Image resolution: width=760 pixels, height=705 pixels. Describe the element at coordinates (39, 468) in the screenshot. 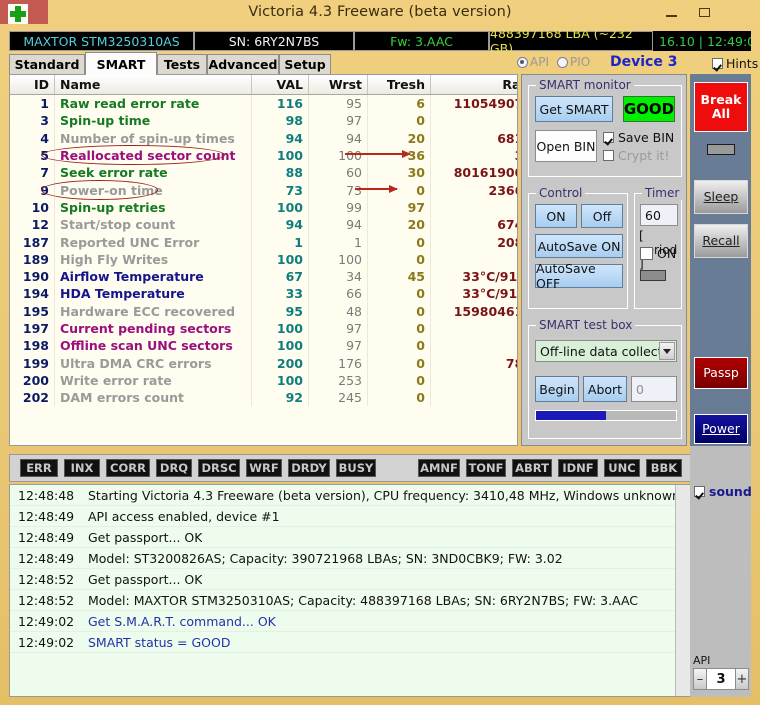

I see `led-err: ERR` at that location.